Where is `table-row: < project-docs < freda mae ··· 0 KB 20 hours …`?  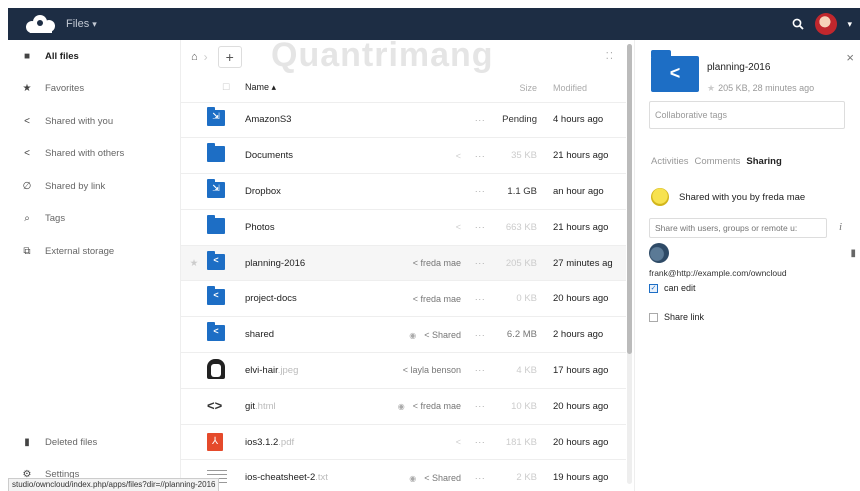 table-row: < project-docs < freda mae ··· 0 KB 20 hours … is located at coordinates (403, 299).